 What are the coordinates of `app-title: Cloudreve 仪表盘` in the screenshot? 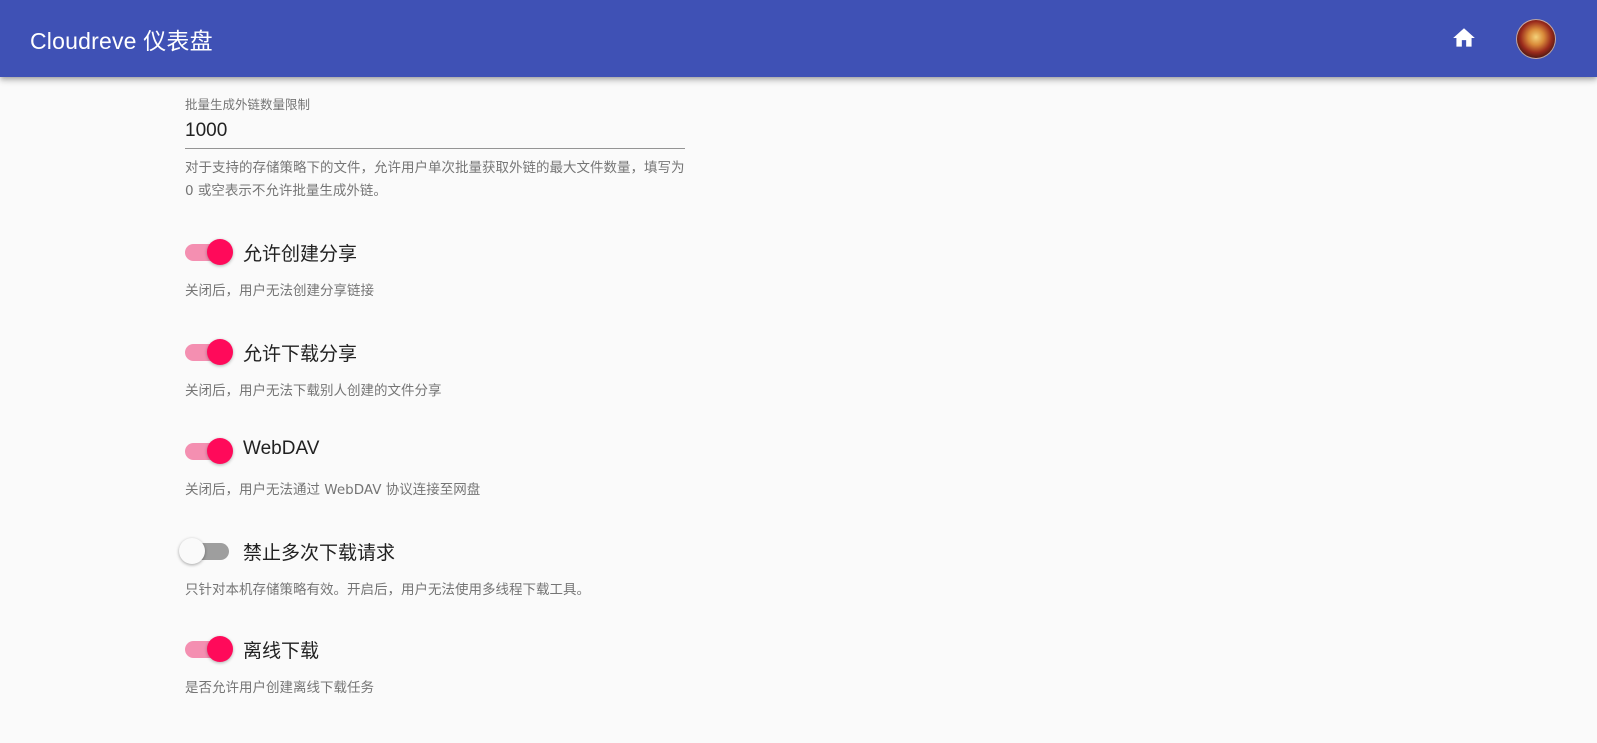 It's located at (121, 41).